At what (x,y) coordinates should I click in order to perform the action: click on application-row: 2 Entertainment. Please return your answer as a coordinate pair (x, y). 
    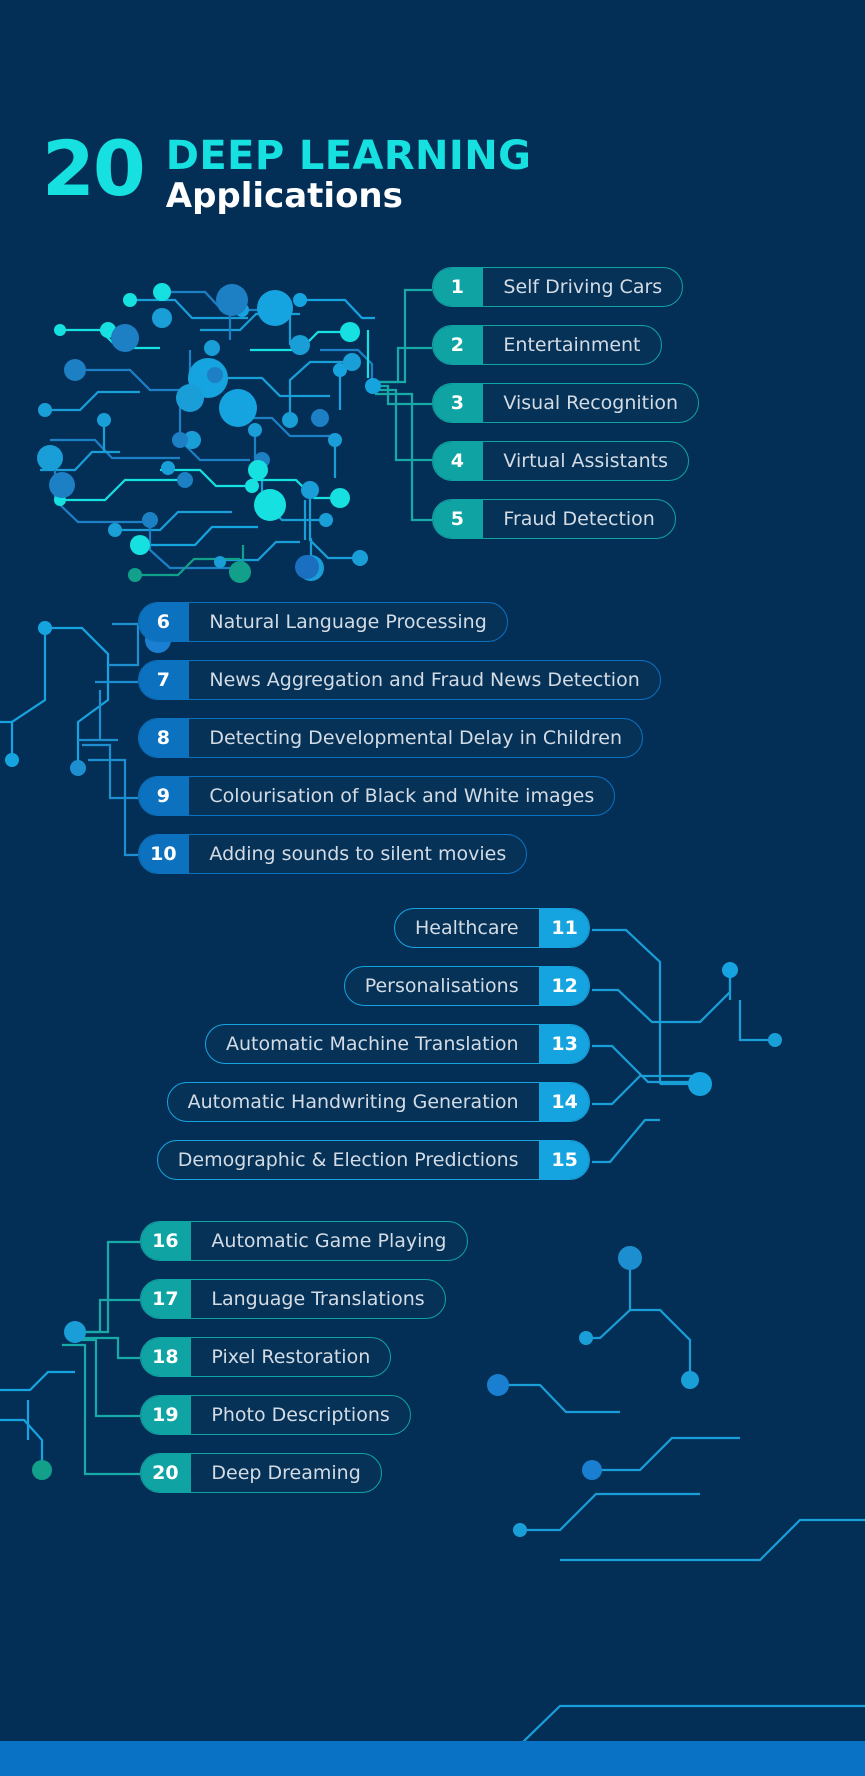
    Looking at the image, I should click on (565, 345).